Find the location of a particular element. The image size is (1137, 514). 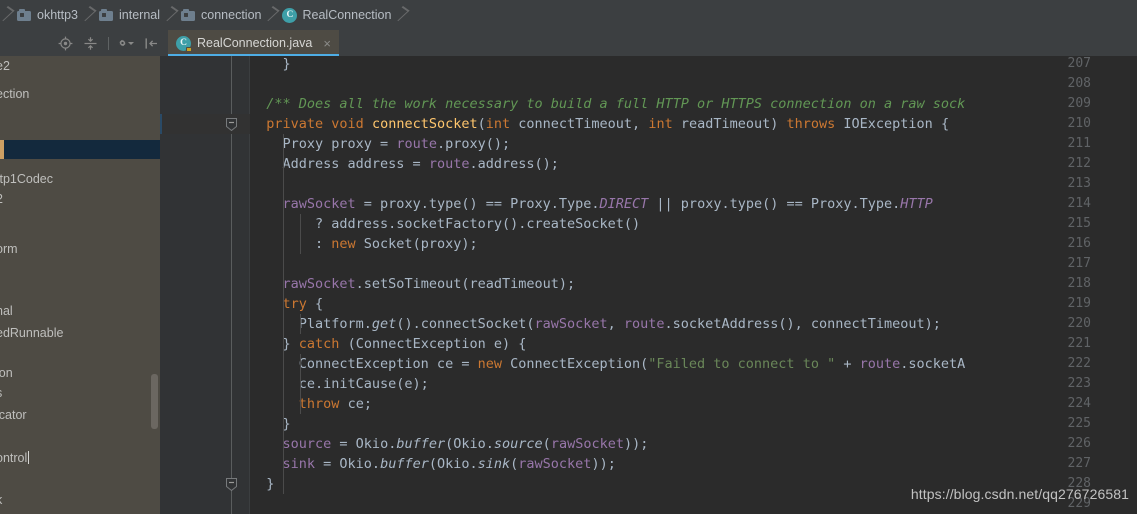

code-line: Address address = route.address(); is located at coordinates (404, 164).